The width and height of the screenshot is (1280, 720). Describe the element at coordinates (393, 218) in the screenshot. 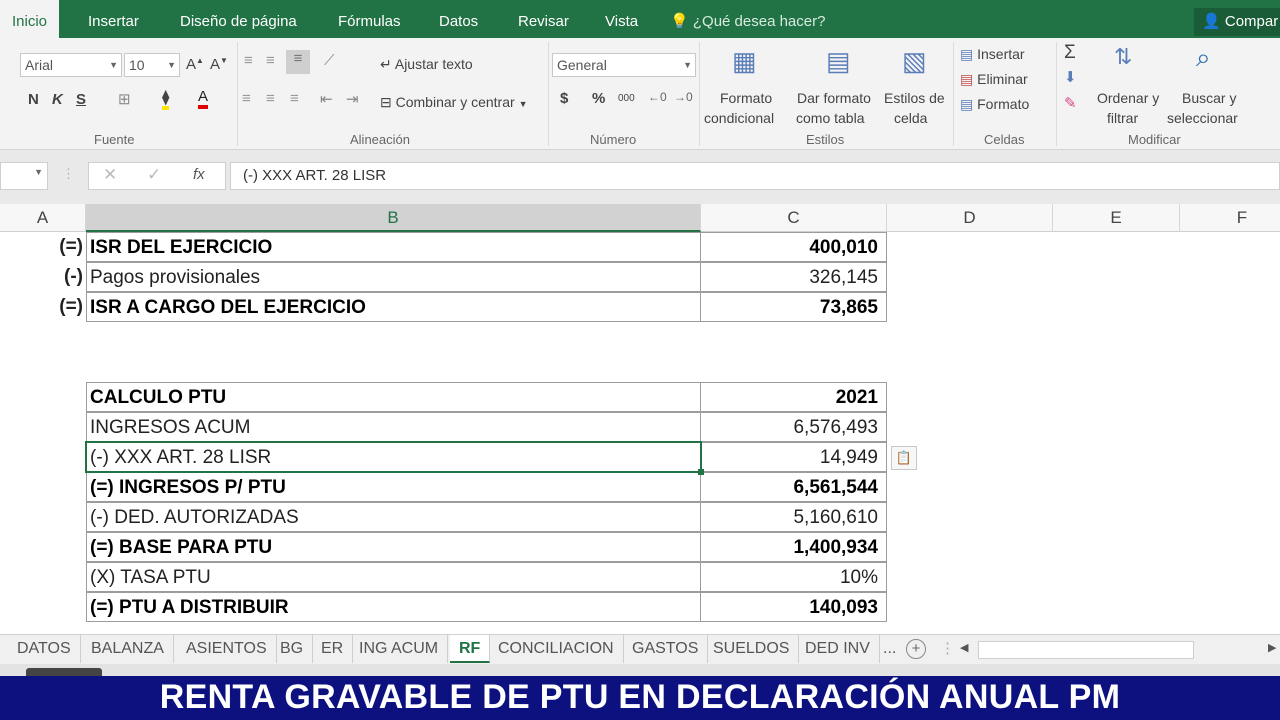

I see `column-header-b: B` at that location.